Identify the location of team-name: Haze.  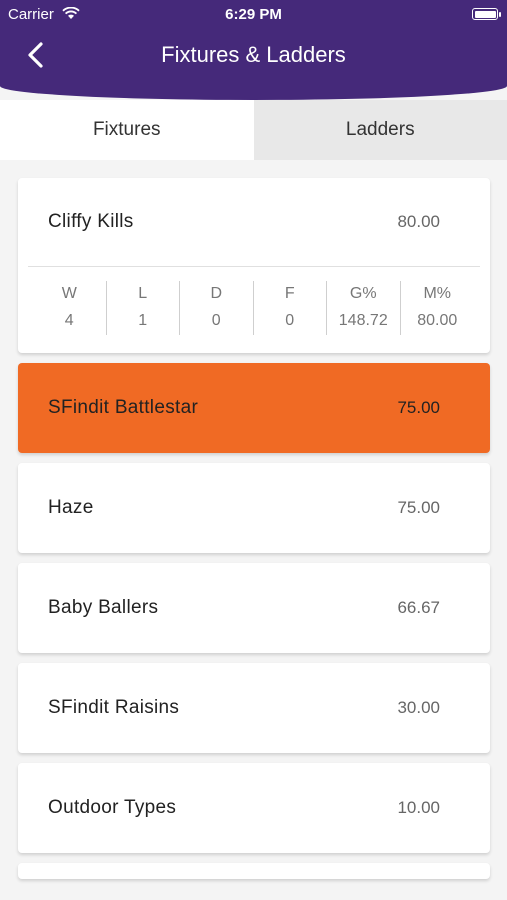
(71, 507).